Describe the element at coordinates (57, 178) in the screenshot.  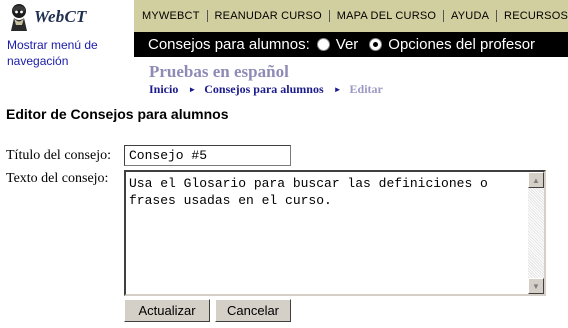
I see `tip-text-label: Texto del consejo:` at that location.